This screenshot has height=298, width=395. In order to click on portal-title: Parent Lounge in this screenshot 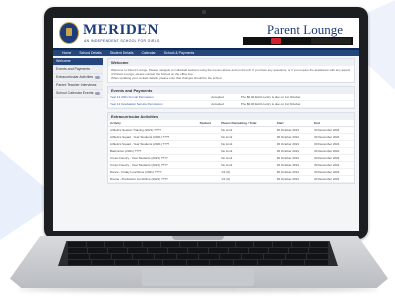, I will do `click(304, 29)`.